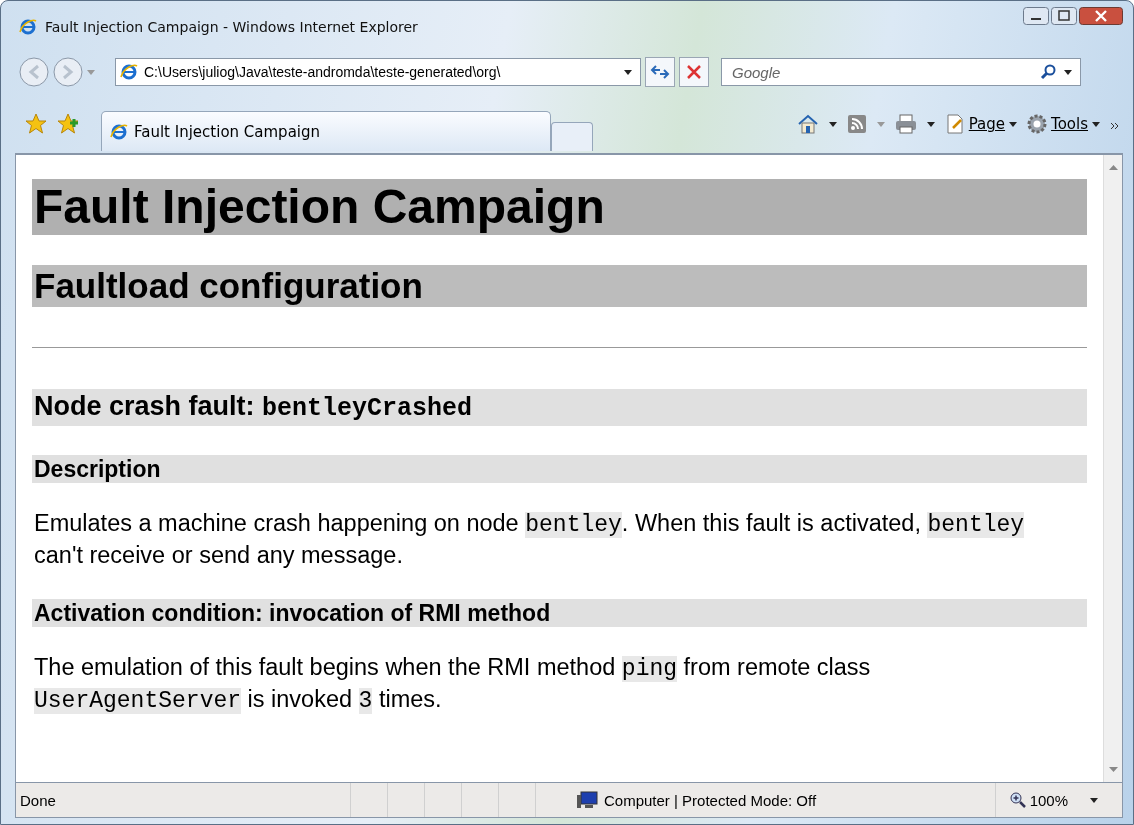  Describe the element at coordinates (323, 72) in the screenshot. I see `address-text: C:\Users\juliog\Java\teste-andromda\teste-generated\org\` at that location.